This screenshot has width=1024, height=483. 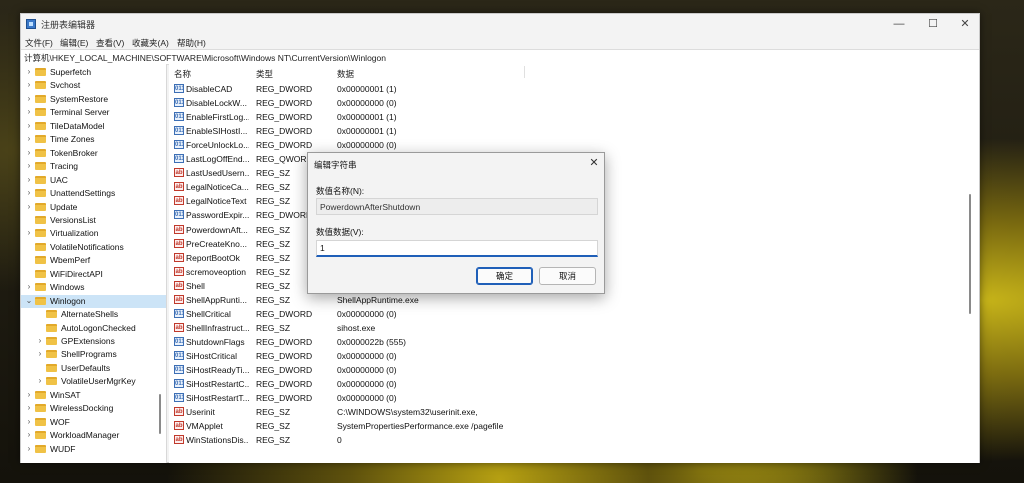 I want to click on tree-item: › Svchost, so click(x=93, y=85).